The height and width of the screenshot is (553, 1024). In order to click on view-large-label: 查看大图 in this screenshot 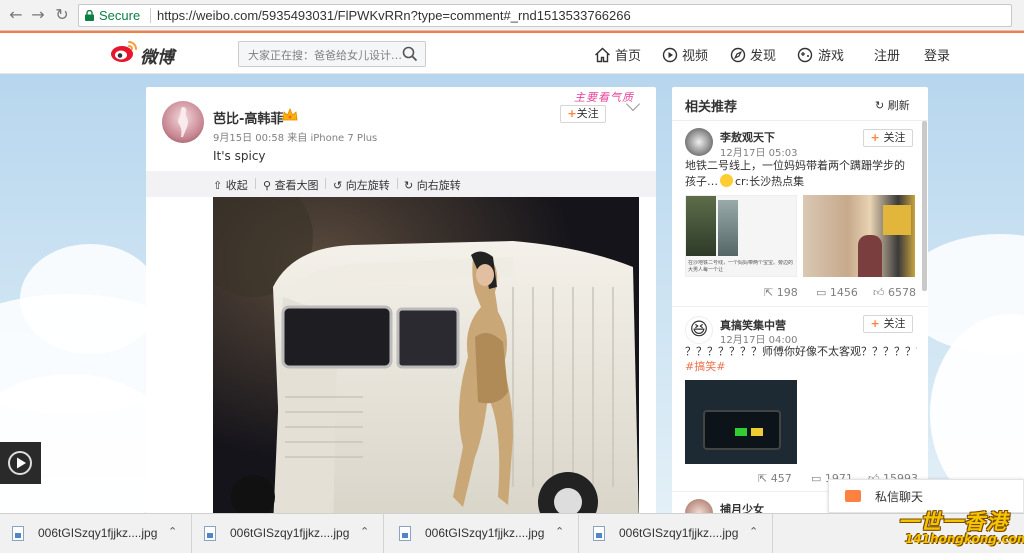, I will do `click(296, 185)`.